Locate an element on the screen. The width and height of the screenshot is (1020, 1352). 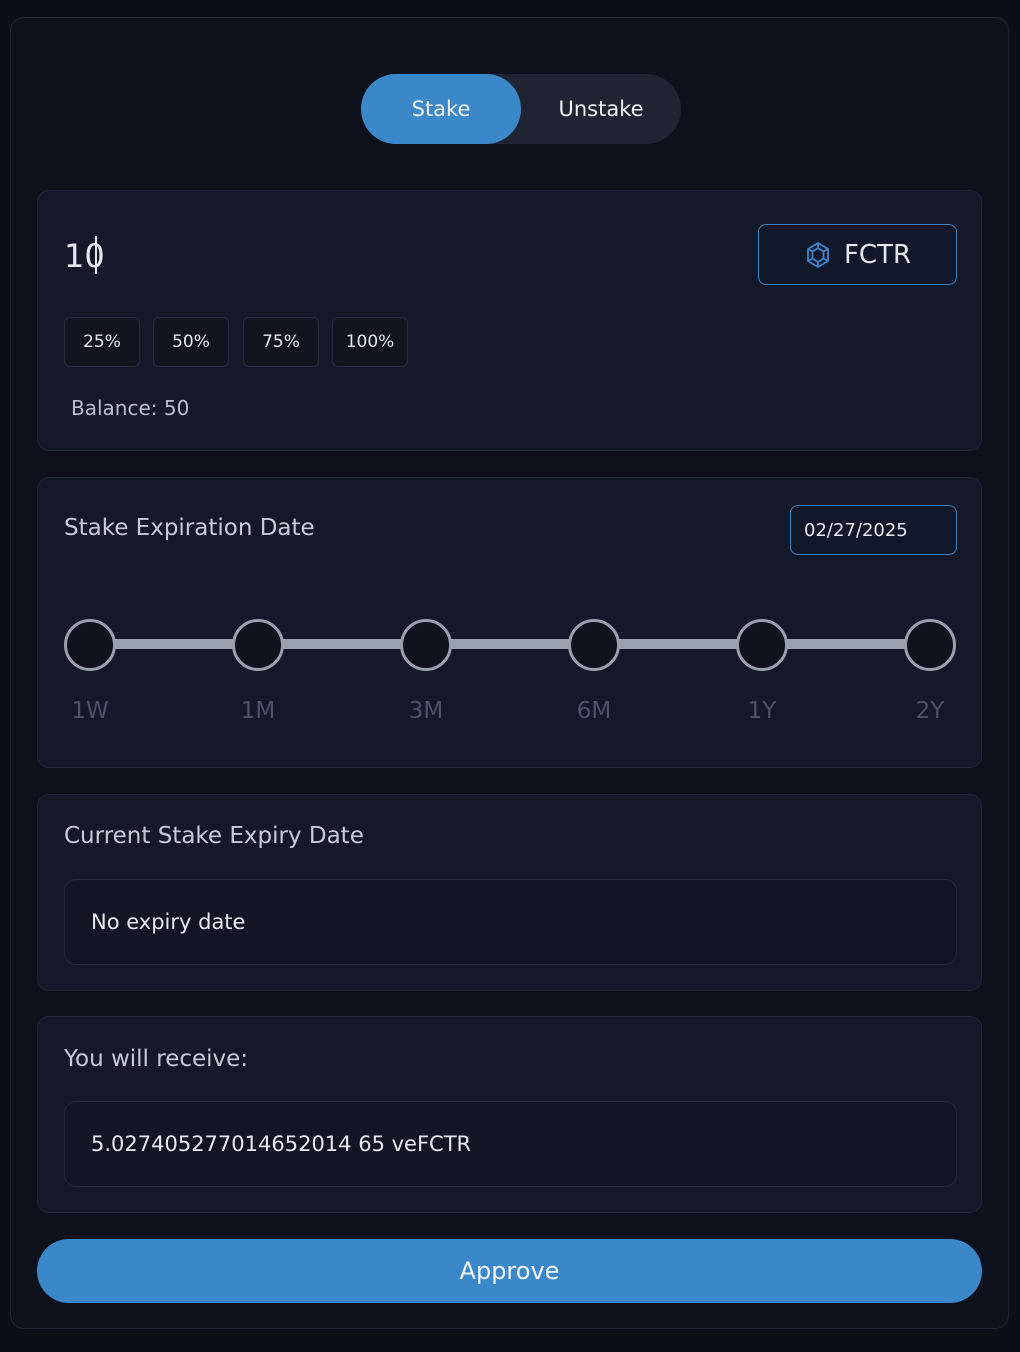
current-expiry-card: Current Stake Expiry Date No expiry date is located at coordinates (509, 892).